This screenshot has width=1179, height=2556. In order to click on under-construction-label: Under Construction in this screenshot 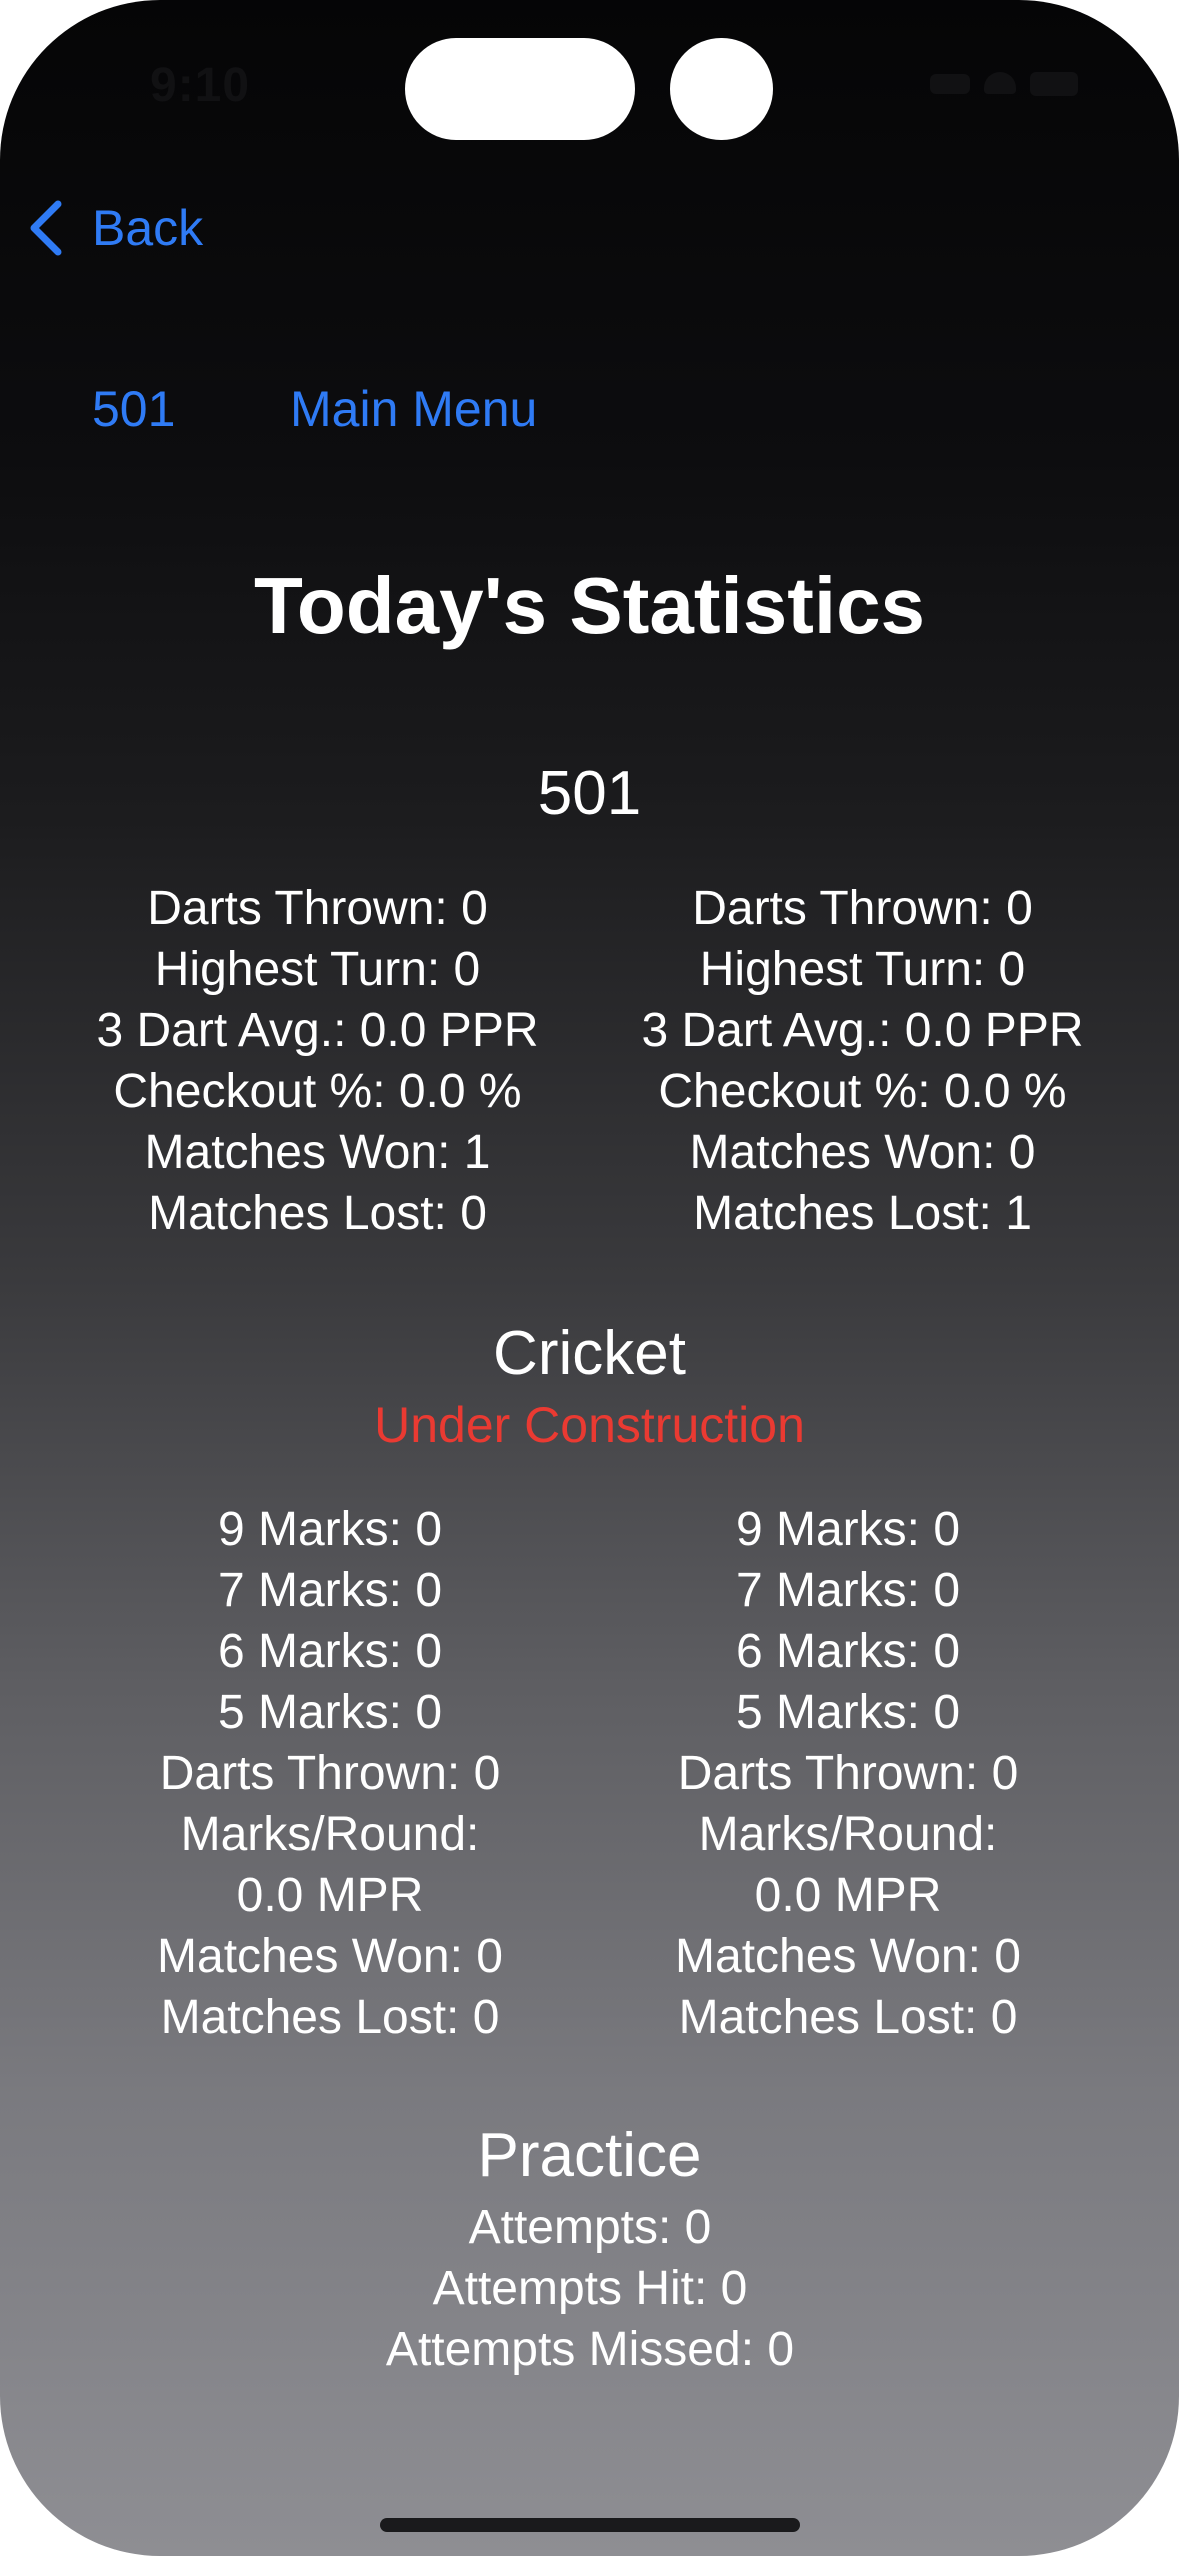, I will do `click(589, 1425)`.